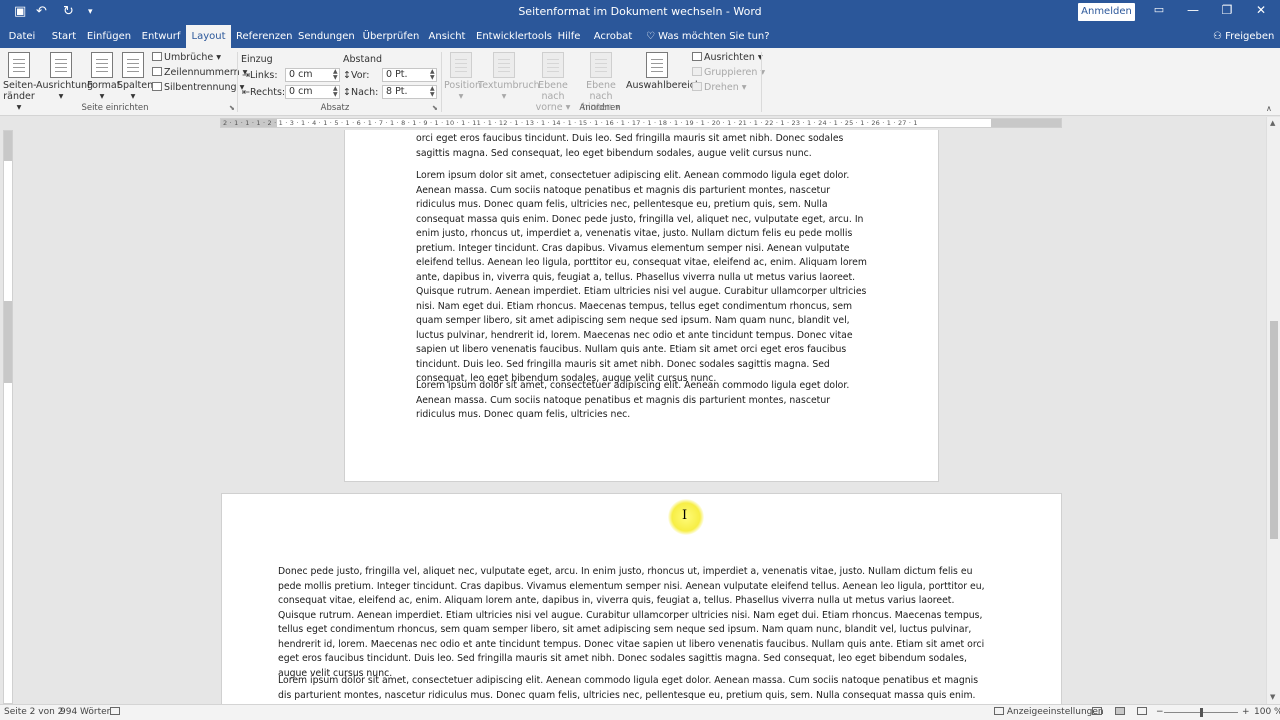 This screenshot has height=720, width=1280. Describe the element at coordinates (435, 108) in the screenshot. I see `paragraph-dialog-launcher-icon: ⬊` at that location.